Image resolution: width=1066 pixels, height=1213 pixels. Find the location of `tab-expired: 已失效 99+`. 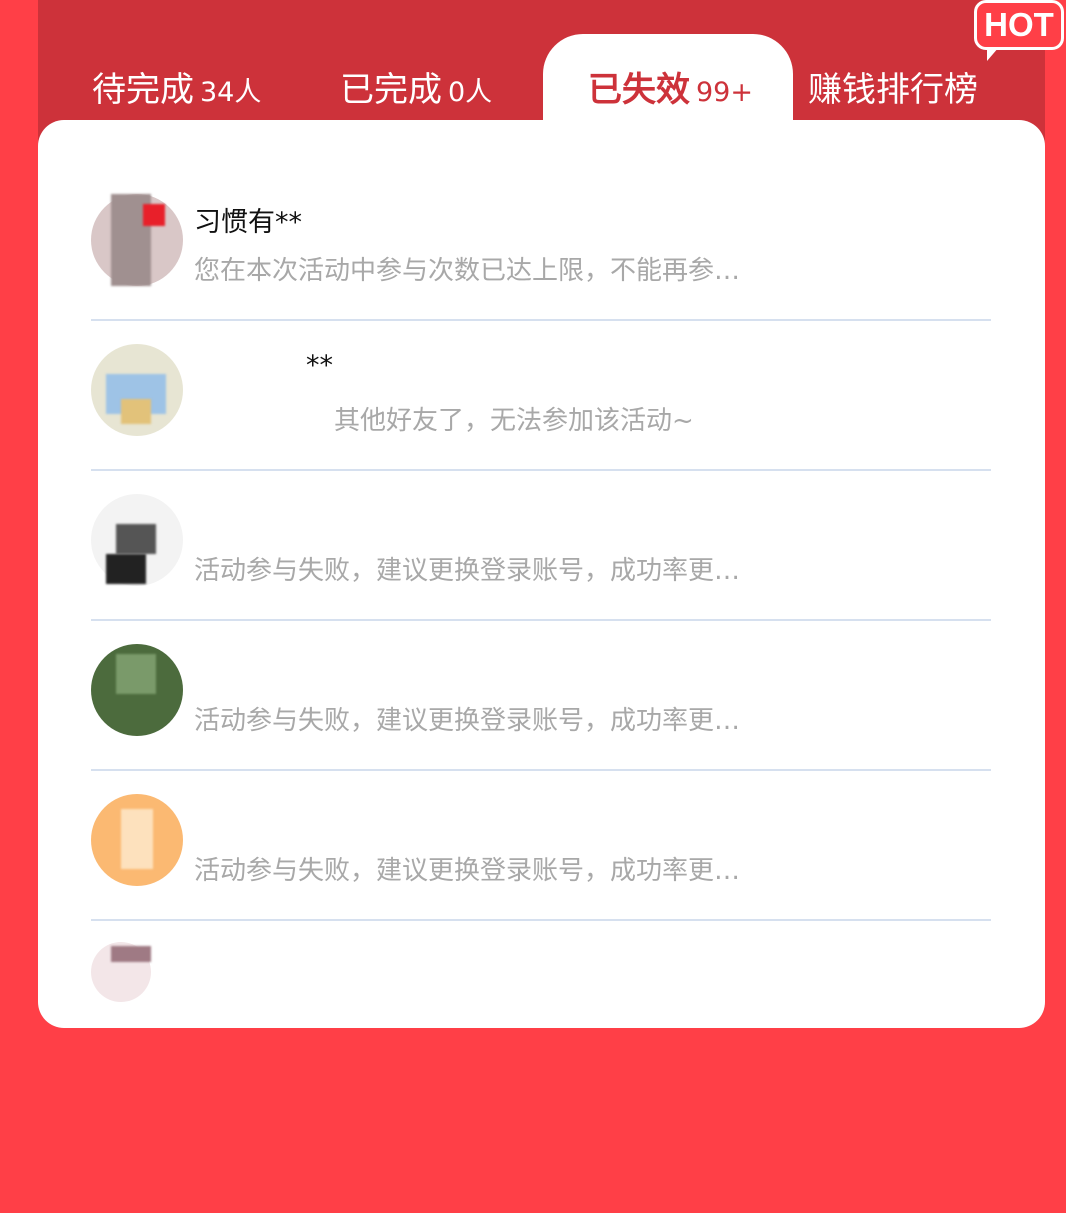

tab-expired: 已失效 99+ is located at coordinates (670, 88).